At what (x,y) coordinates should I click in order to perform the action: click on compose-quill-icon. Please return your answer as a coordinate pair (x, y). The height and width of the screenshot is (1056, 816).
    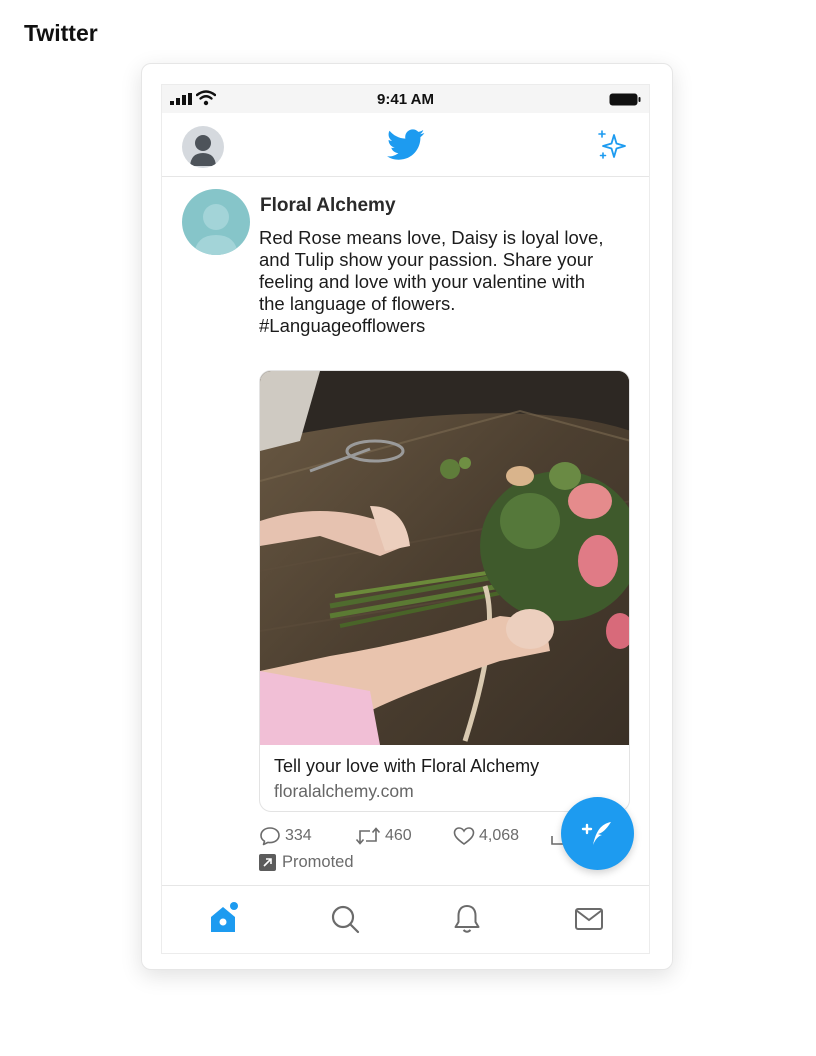
    Looking at the image, I should click on (596, 833).